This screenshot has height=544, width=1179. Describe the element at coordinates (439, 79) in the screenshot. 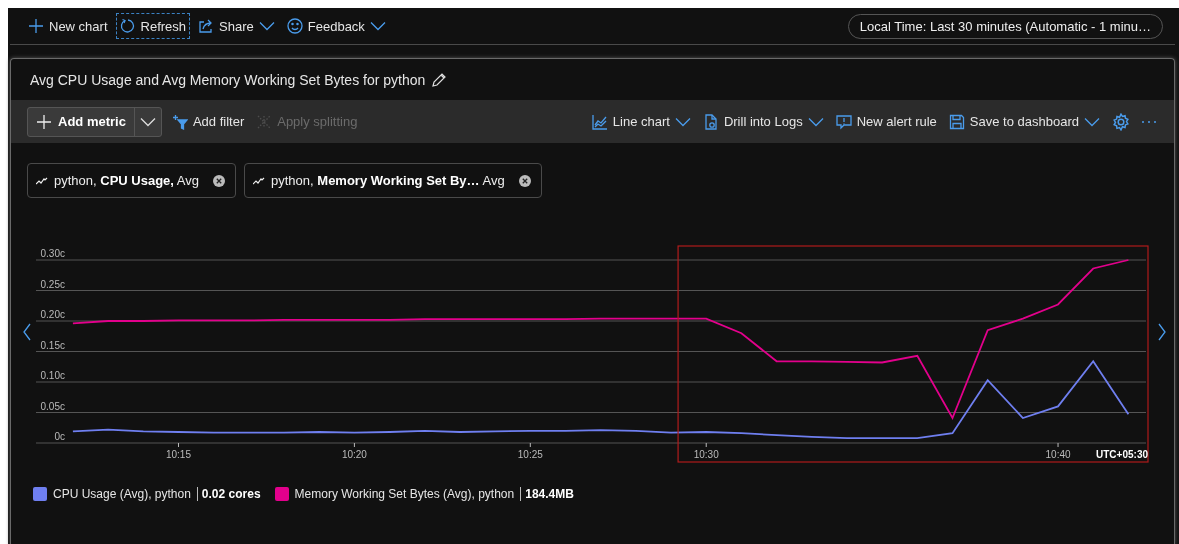

I see `pencil-icon` at that location.